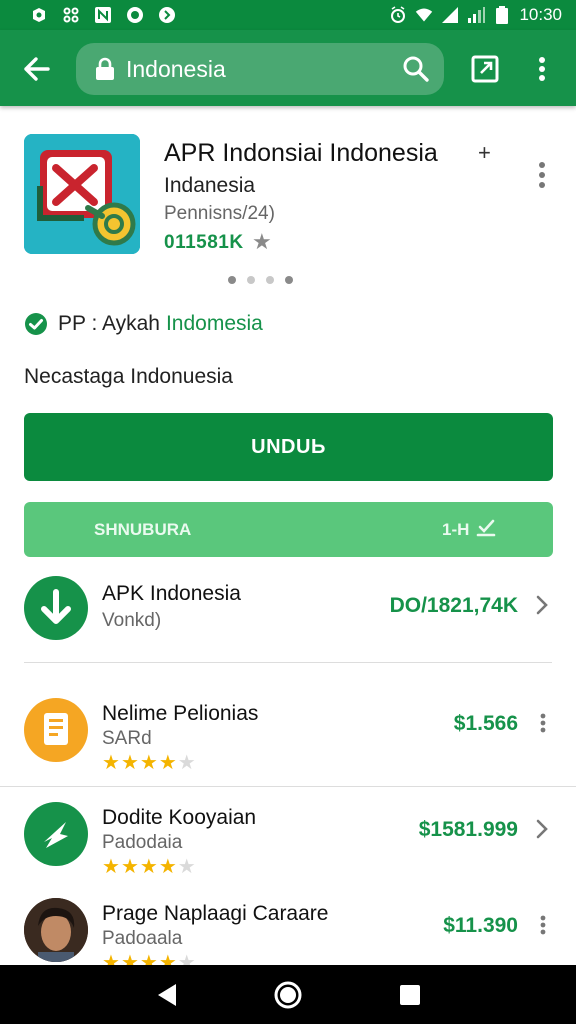 The image size is (576, 1024). Describe the element at coordinates (214, 324) in the screenshot. I see `verified-link: Indomesia` at that location.